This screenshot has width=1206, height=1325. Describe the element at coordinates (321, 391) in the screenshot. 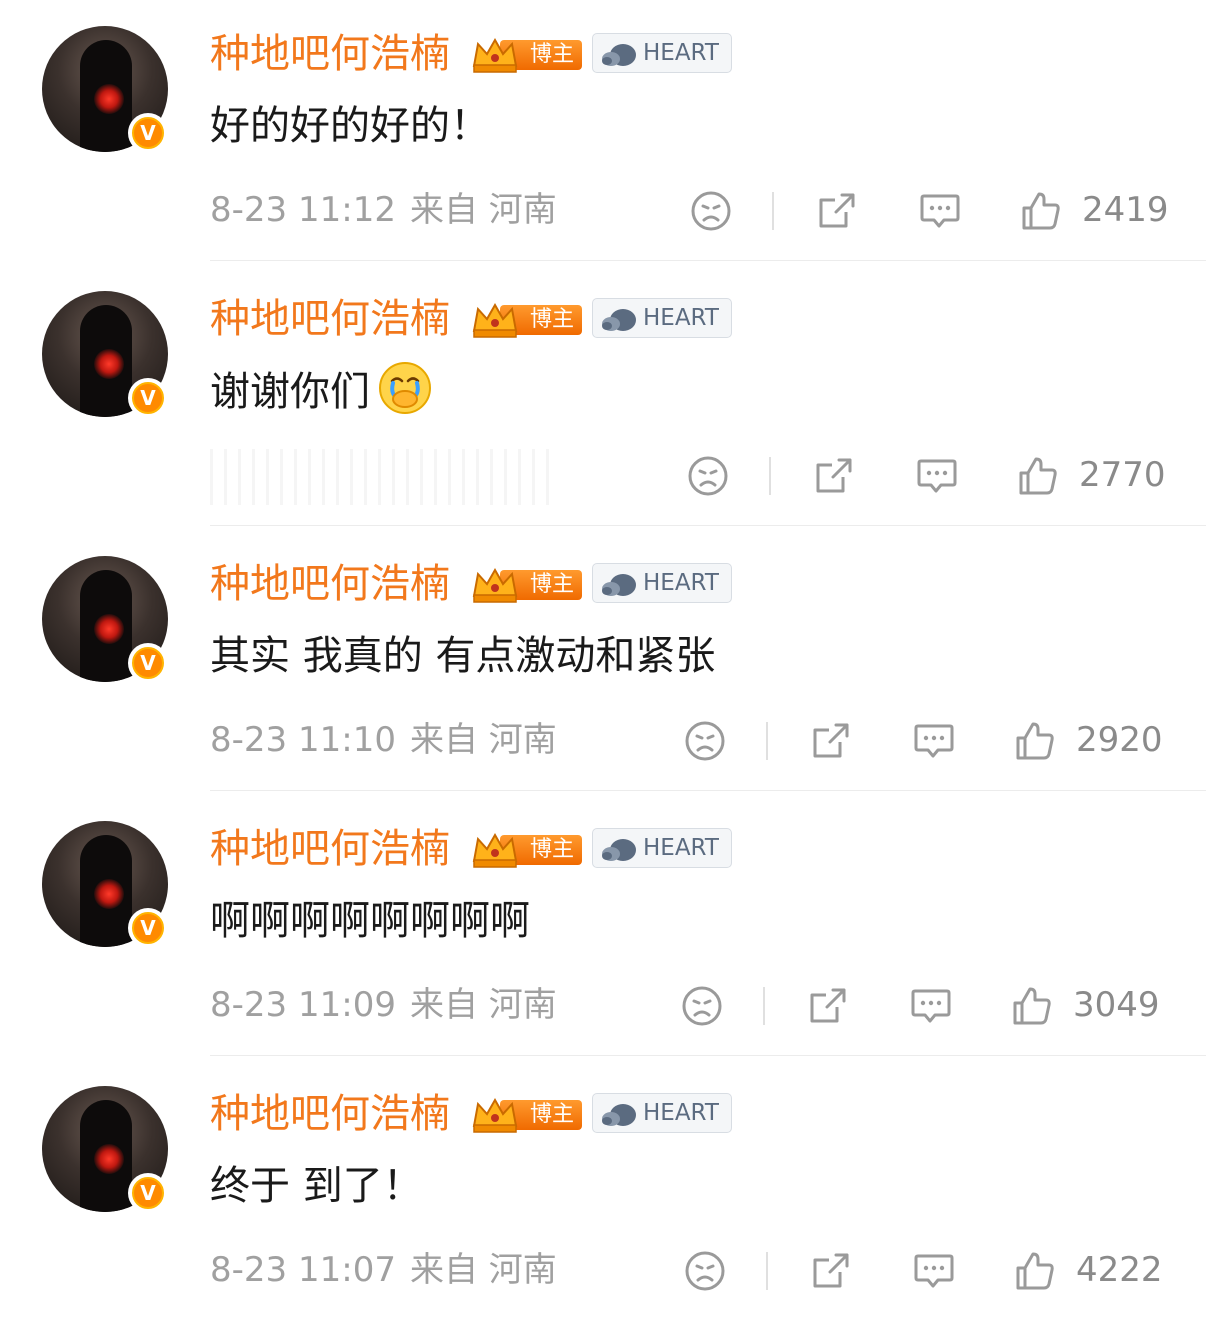

I see `comment-text: 谢谢你们` at that location.